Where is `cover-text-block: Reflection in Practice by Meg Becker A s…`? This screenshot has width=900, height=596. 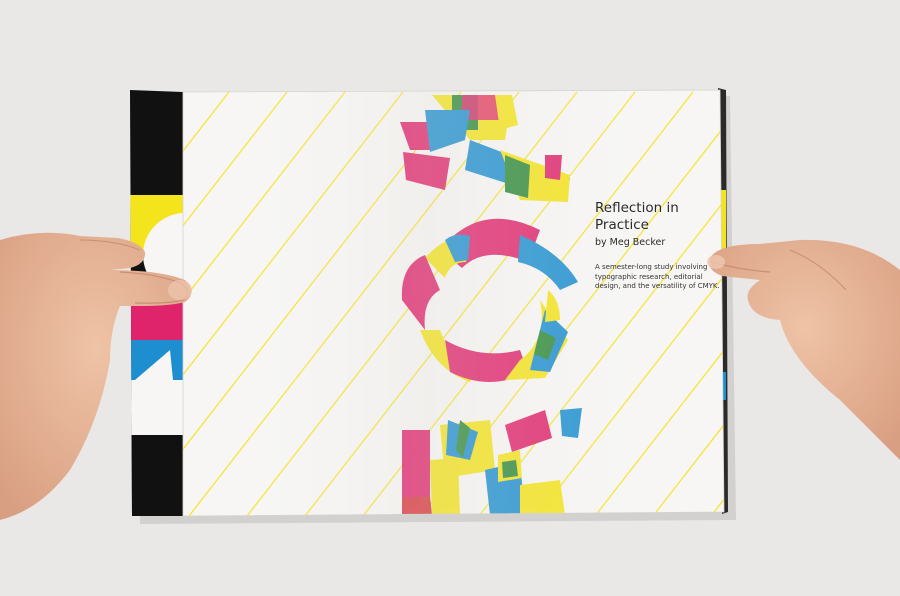
cover-text-block: Reflection in Practice by Meg Becker A s… is located at coordinates (659, 246).